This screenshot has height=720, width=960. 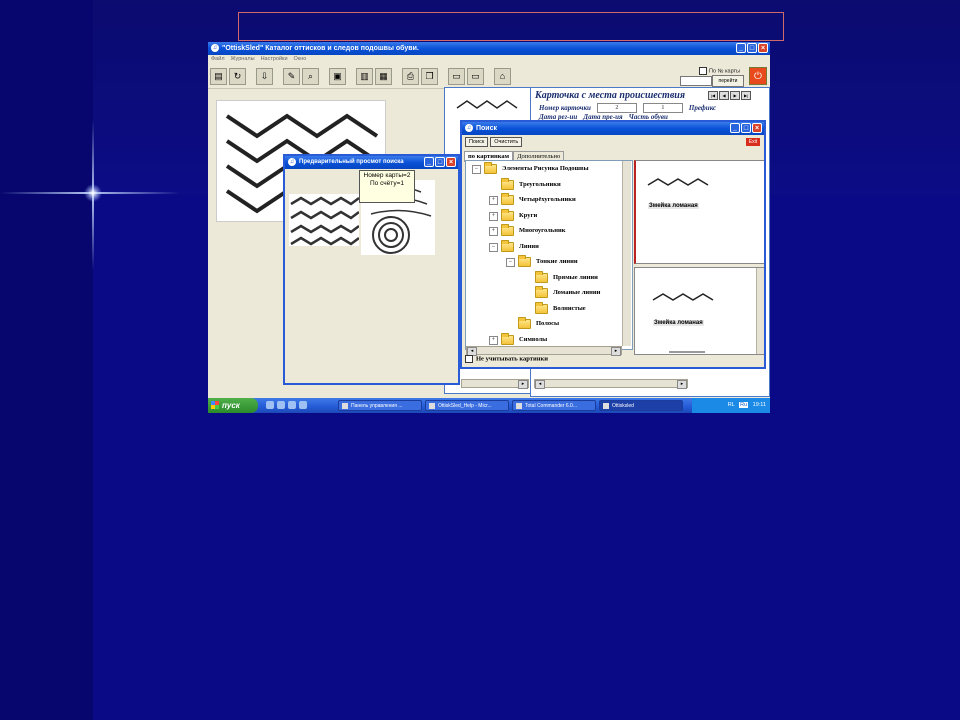 I want to click on card-number-checkbox: По № карты, so click(x=719, y=71).